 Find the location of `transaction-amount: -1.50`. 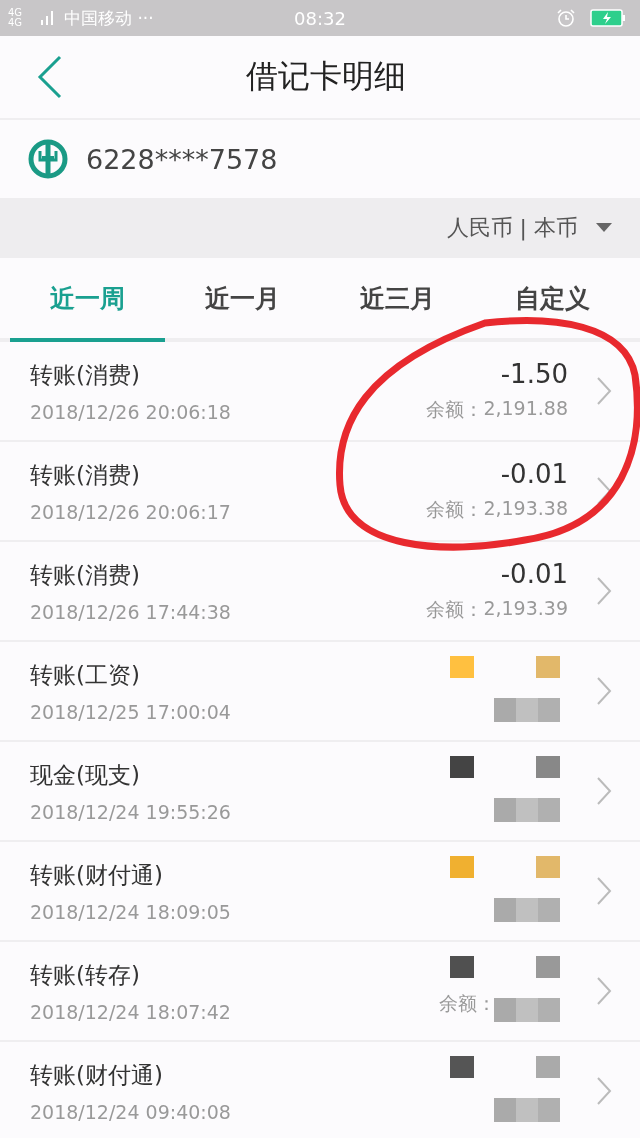

transaction-amount: -1.50 is located at coordinates (534, 374).